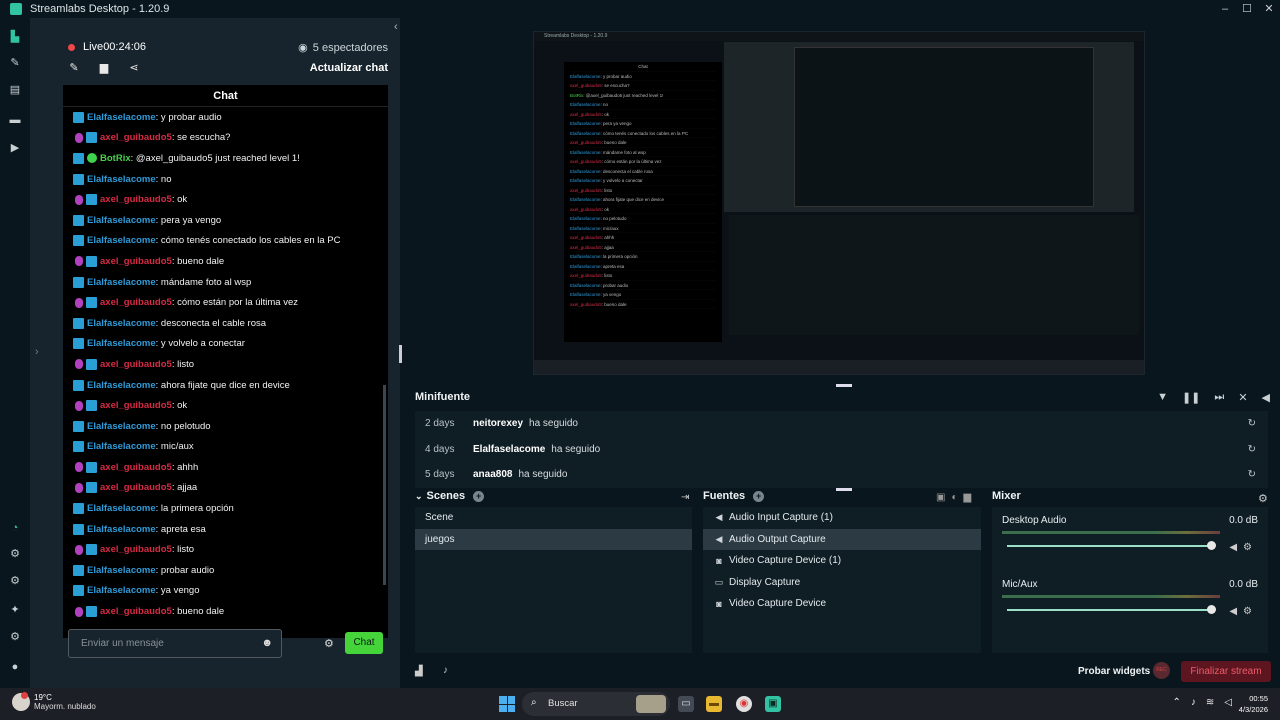 The height and width of the screenshot is (720, 1280). Describe the element at coordinates (773, 704) in the screenshot. I see `streamlabs-taskbar-icon: ▣` at that location.